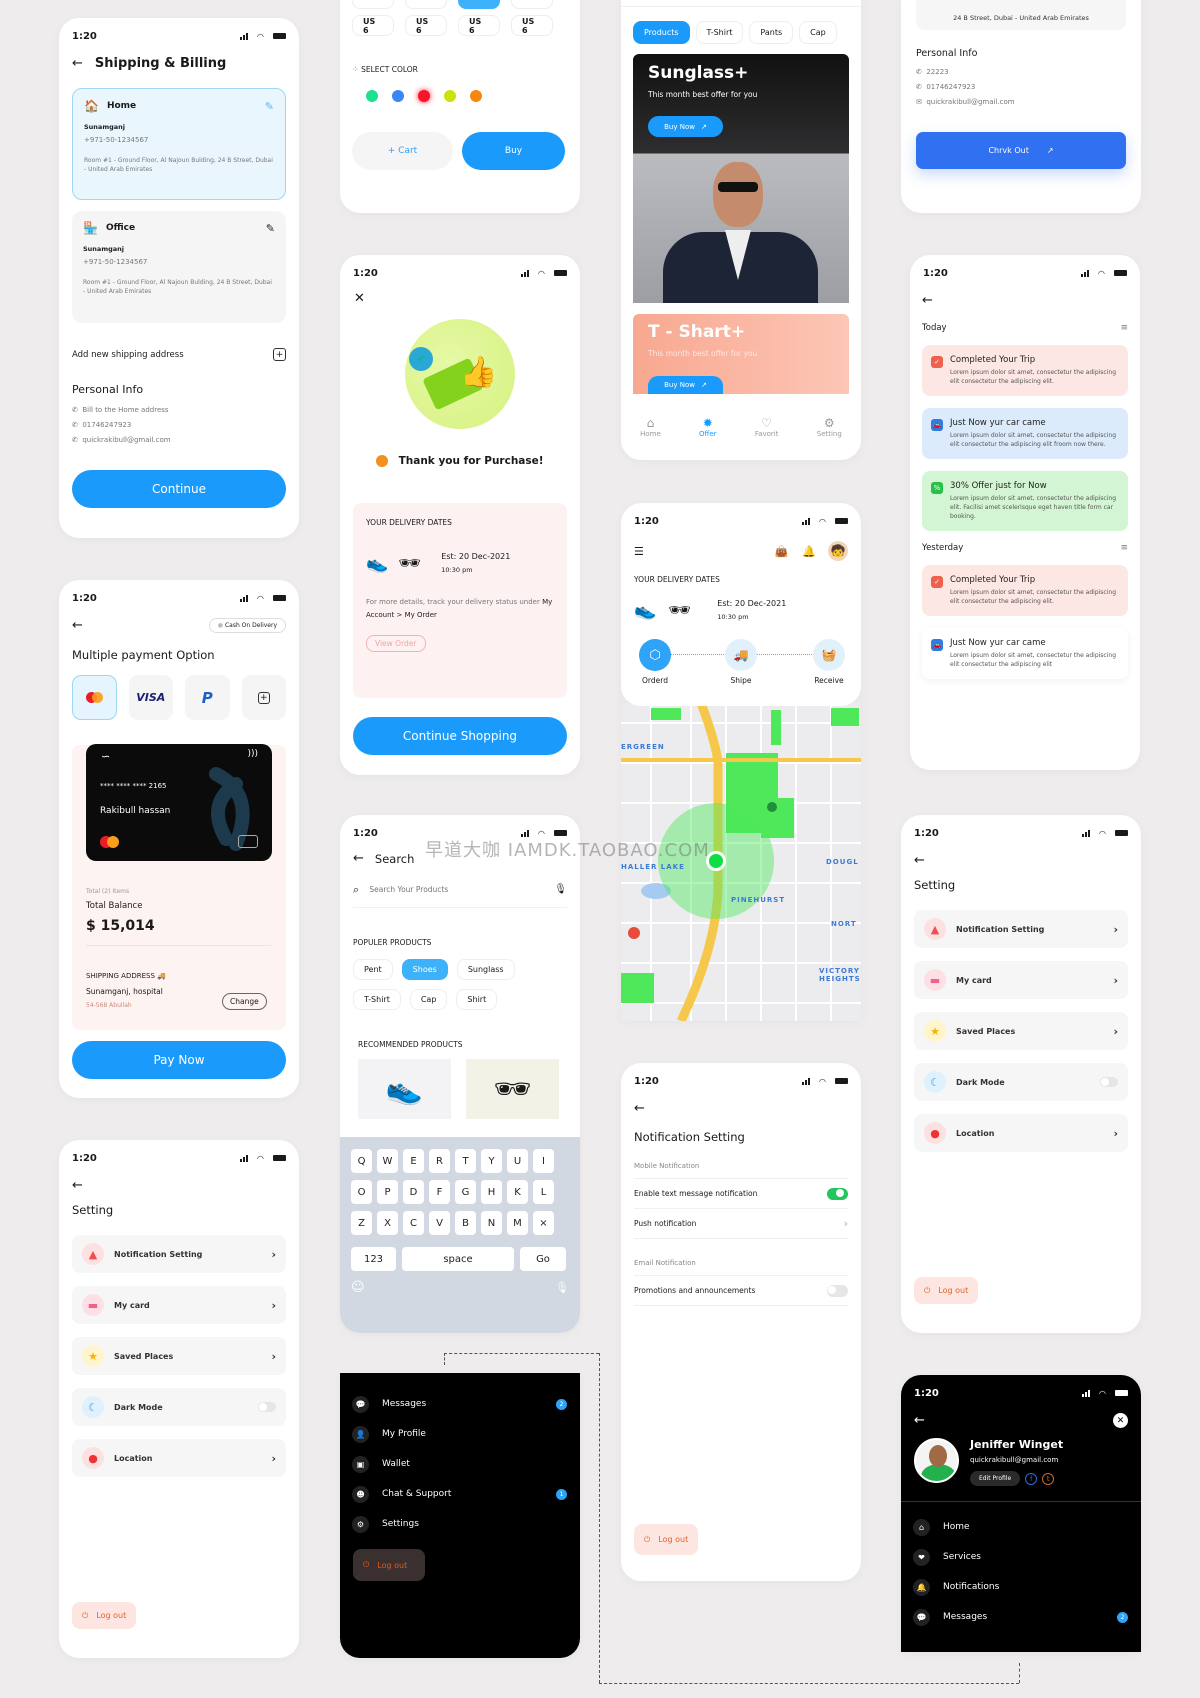 This screenshot has height=1698, width=1200. I want to click on facebook-icon: f, so click(1031, 1478).